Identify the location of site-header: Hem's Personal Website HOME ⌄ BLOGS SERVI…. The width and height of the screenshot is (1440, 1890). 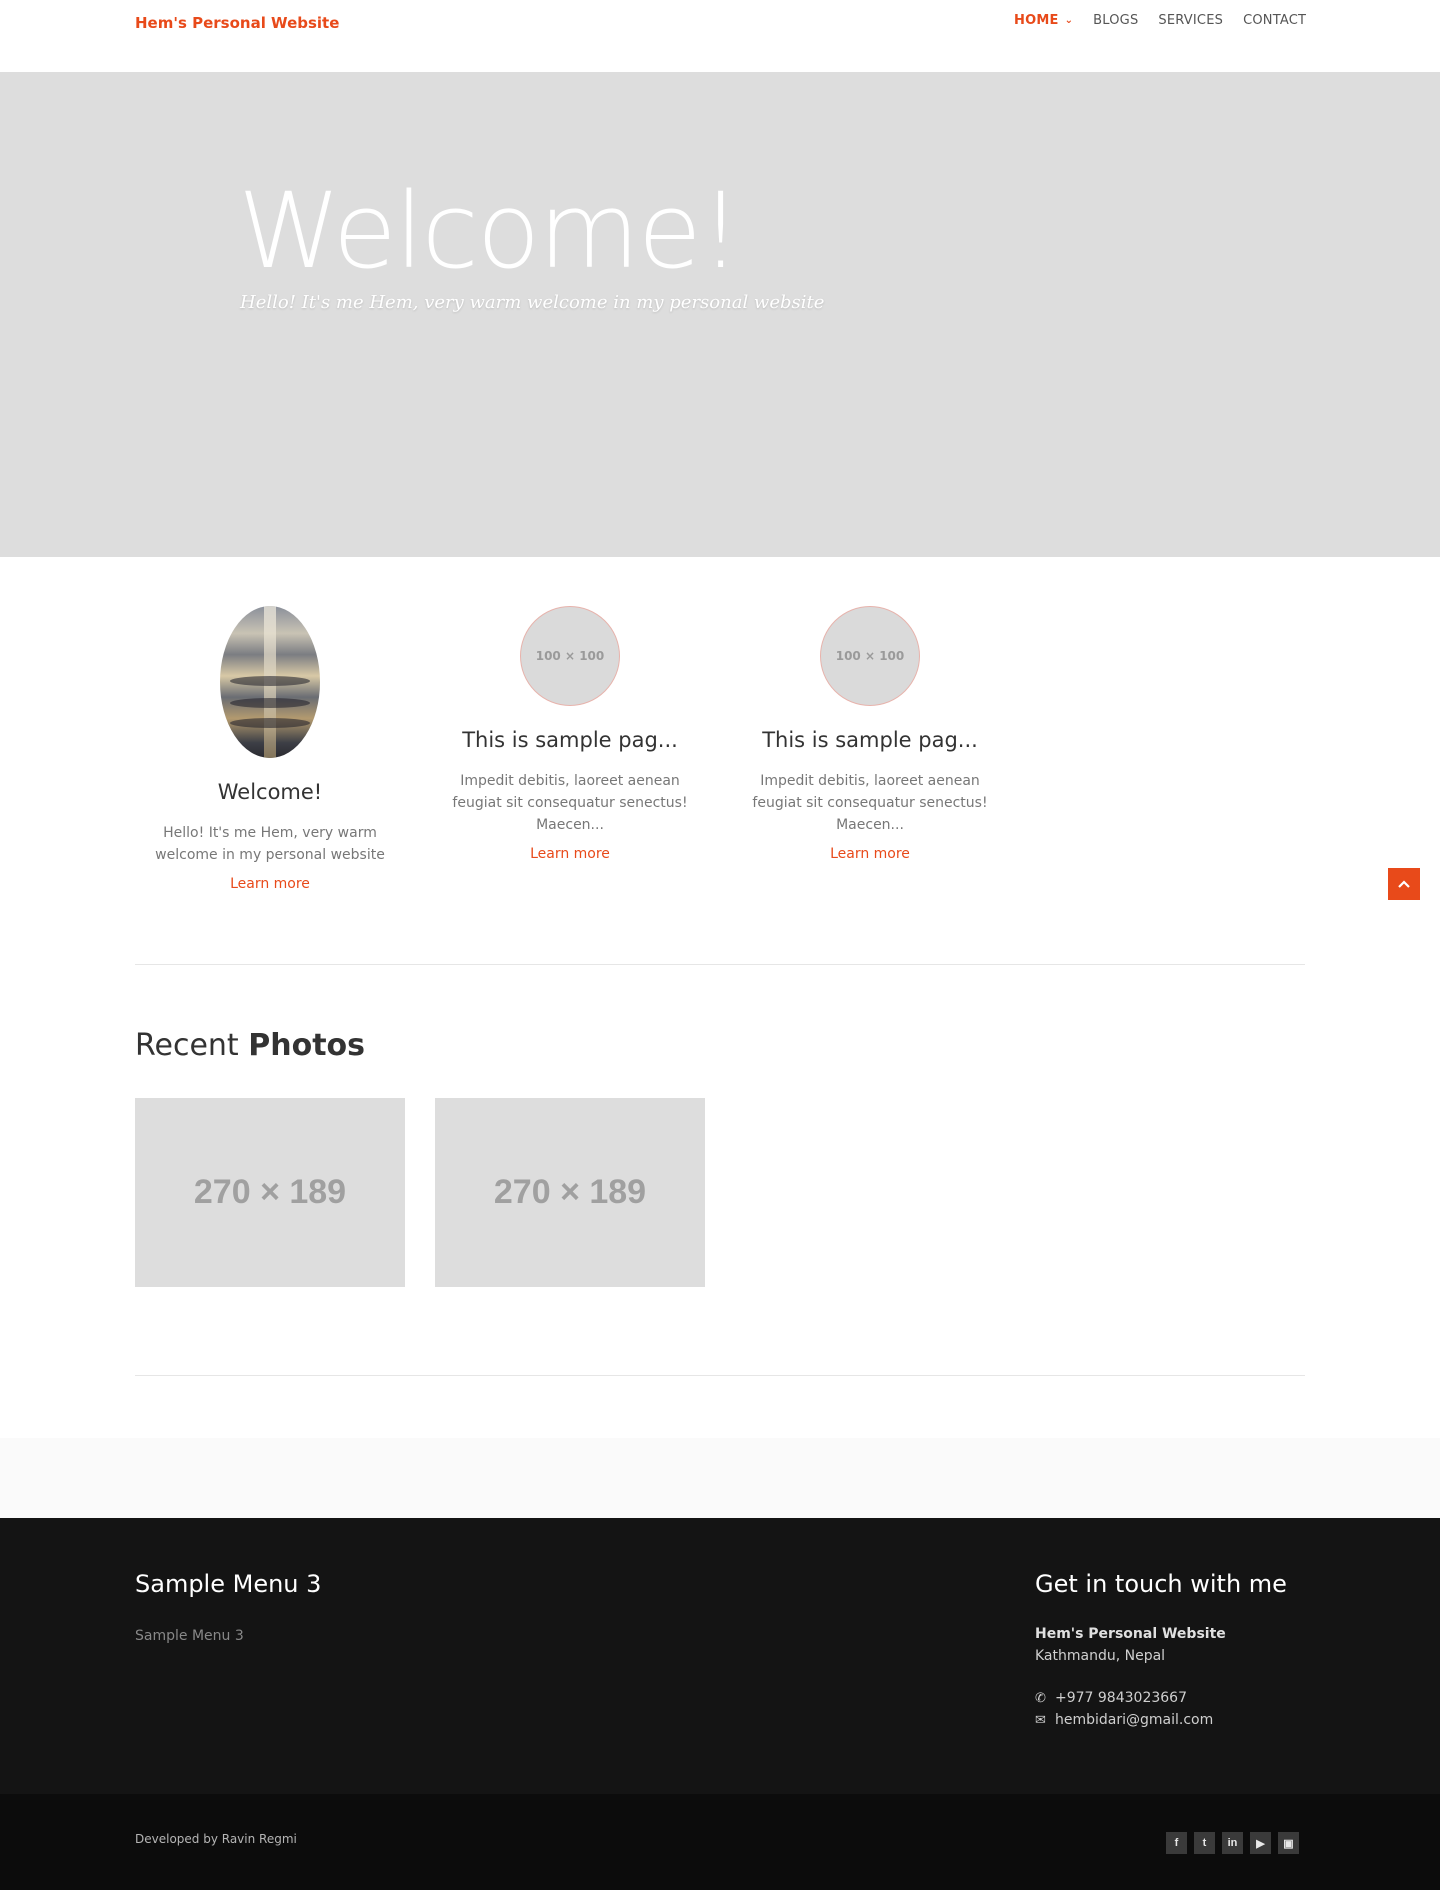
(720, 36).